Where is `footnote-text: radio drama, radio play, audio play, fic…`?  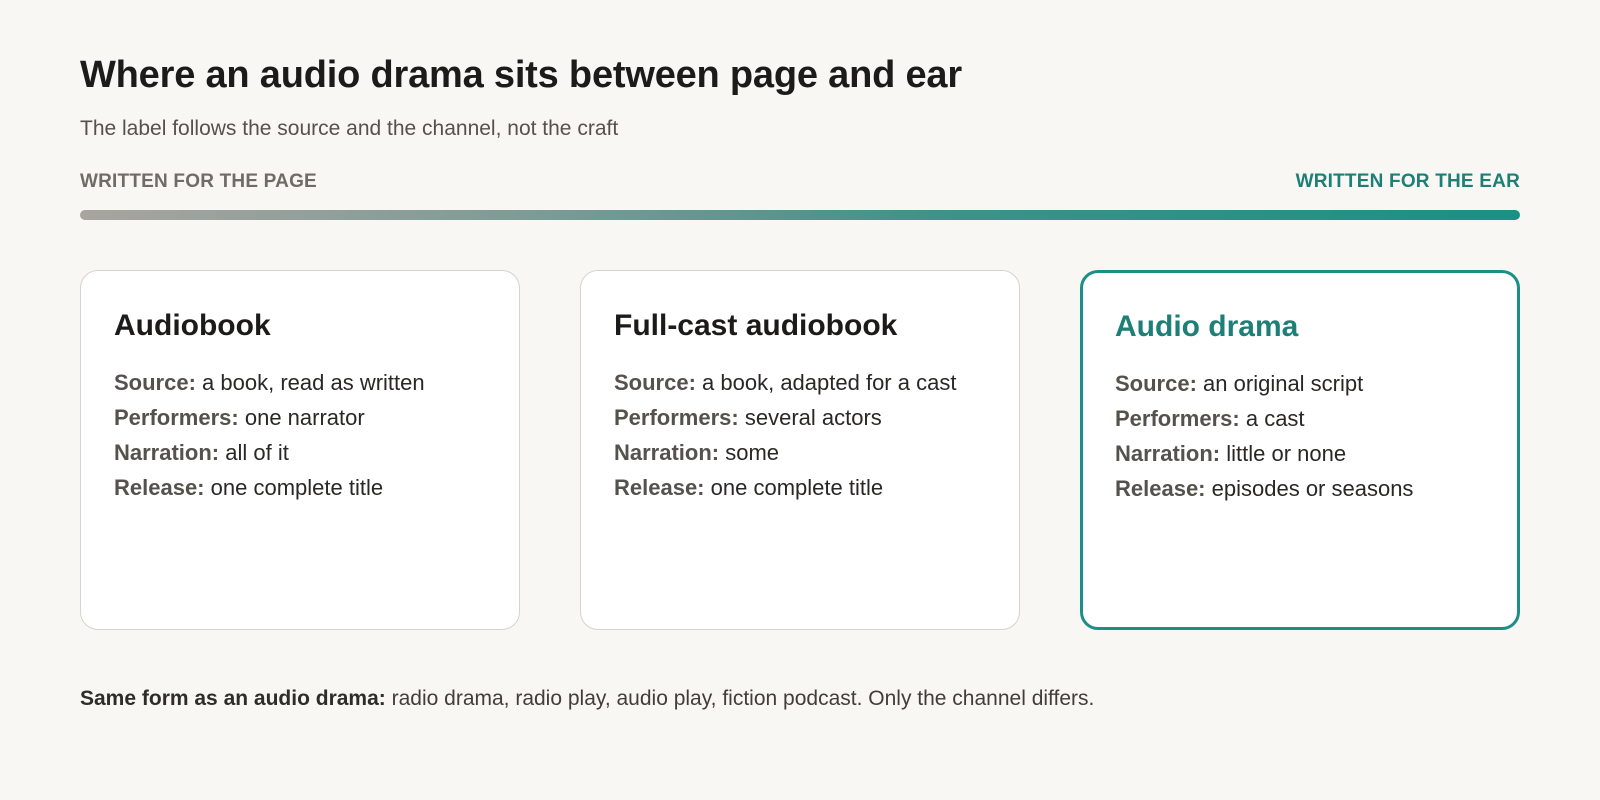 footnote-text: radio drama, radio play, audio play, fic… is located at coordinates (743, 698).